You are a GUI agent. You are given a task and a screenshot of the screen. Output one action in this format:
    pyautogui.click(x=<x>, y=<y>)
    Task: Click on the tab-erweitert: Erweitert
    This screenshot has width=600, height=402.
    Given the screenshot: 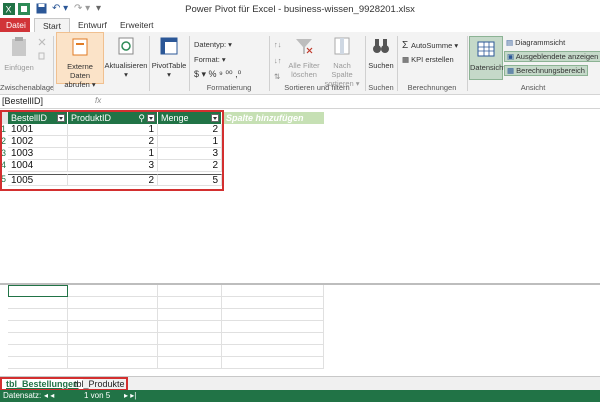 What is the action you would take?
    pyautogui.click(x=137, y=25)
    